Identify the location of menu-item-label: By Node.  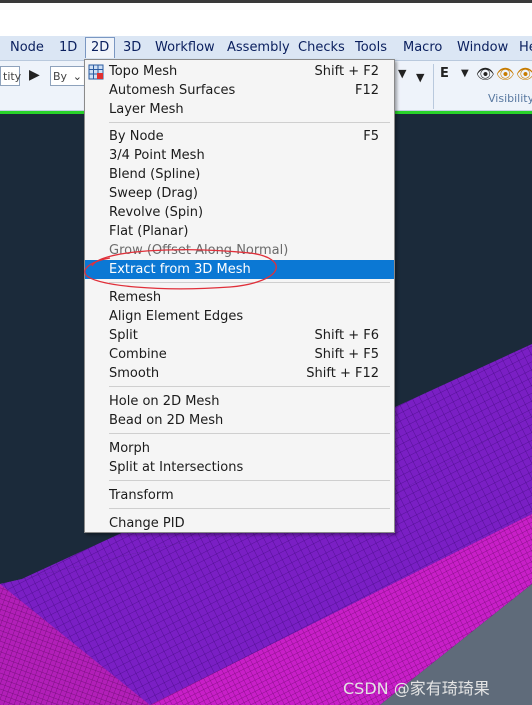
(136, 136).